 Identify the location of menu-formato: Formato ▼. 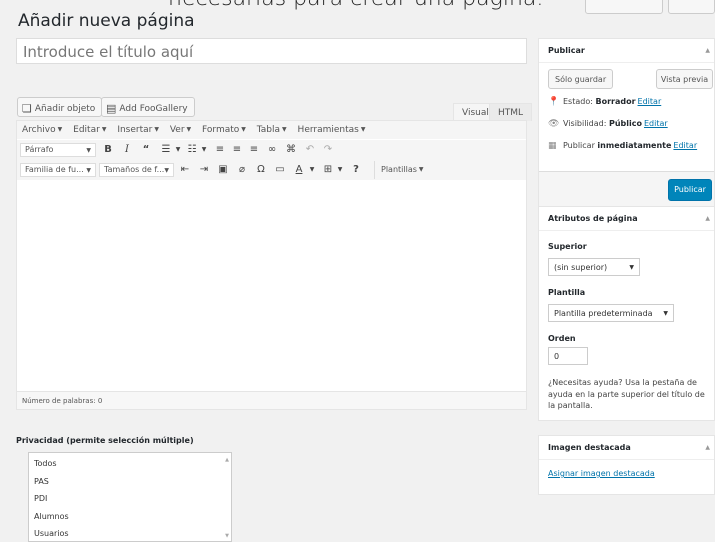
(224, 130).